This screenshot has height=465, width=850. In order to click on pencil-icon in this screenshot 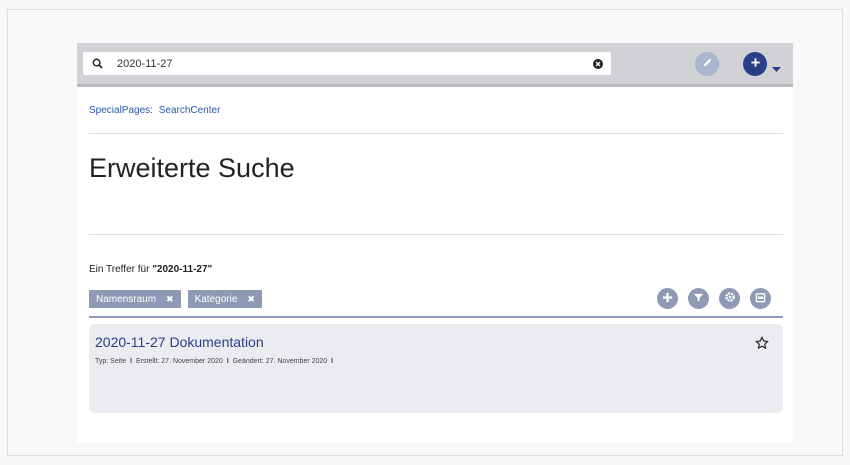, I will do `click(707, 64)`.